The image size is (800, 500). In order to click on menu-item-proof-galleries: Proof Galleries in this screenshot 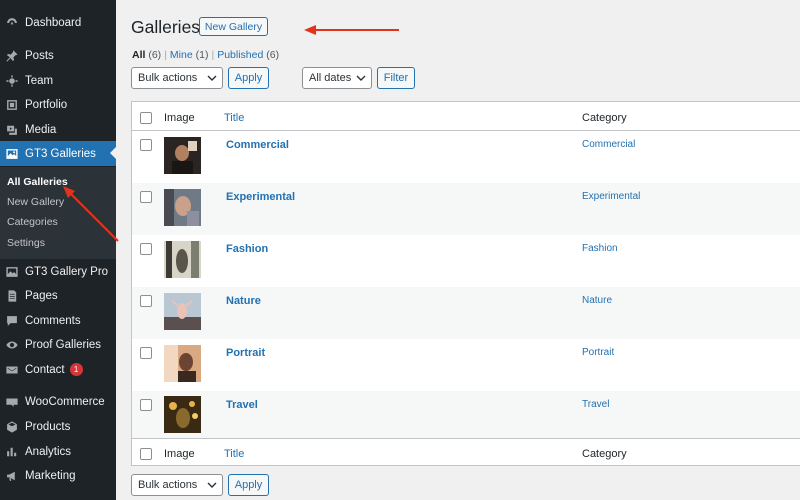, I will do `click(58, 344)`.